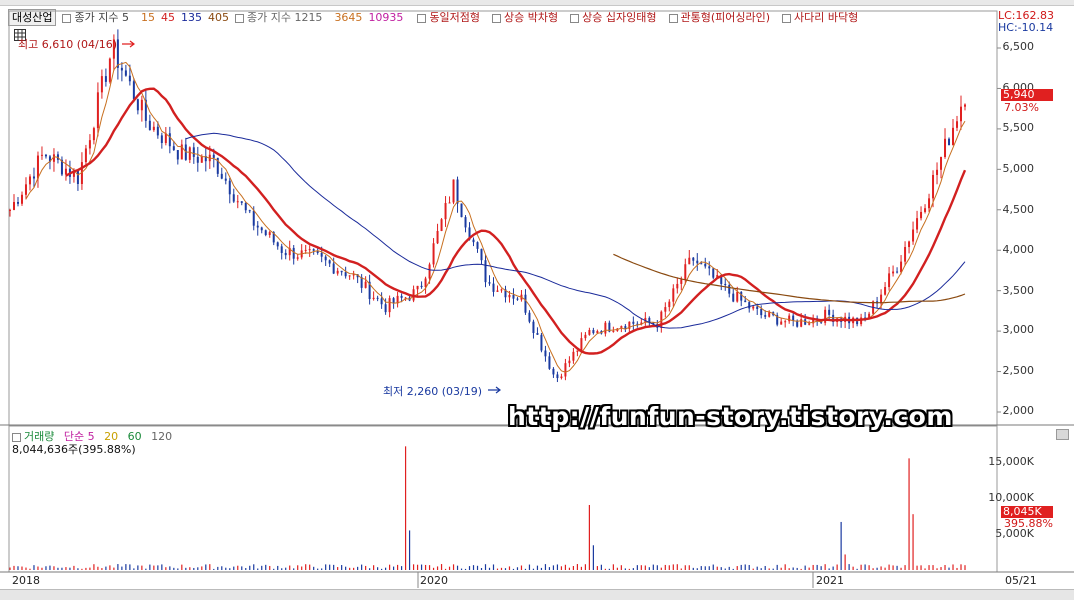 This screenshot has height=600, width=1074. Describe the element at coordinates (537, 594) in the screenshot. I see `bottom-scrollbar` at that location.